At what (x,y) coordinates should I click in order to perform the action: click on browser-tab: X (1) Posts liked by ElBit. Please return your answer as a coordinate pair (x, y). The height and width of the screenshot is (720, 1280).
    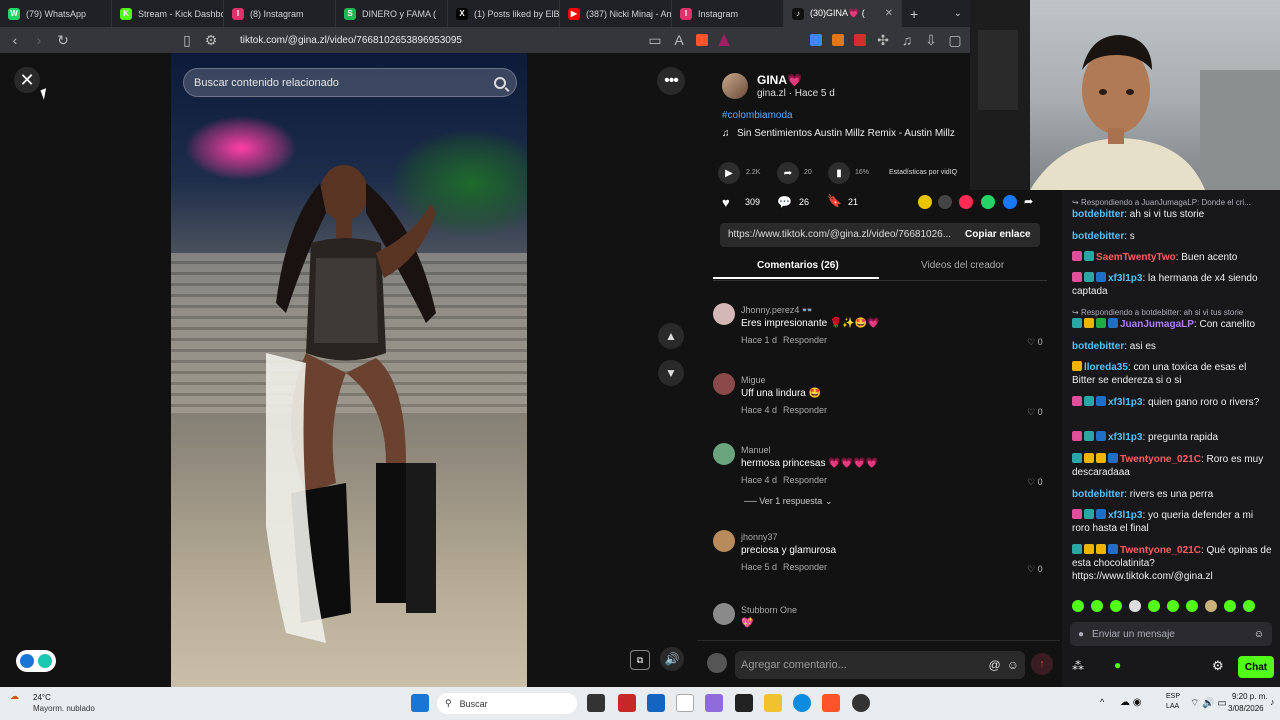
    Looking at the image, I should click on (504, 13).